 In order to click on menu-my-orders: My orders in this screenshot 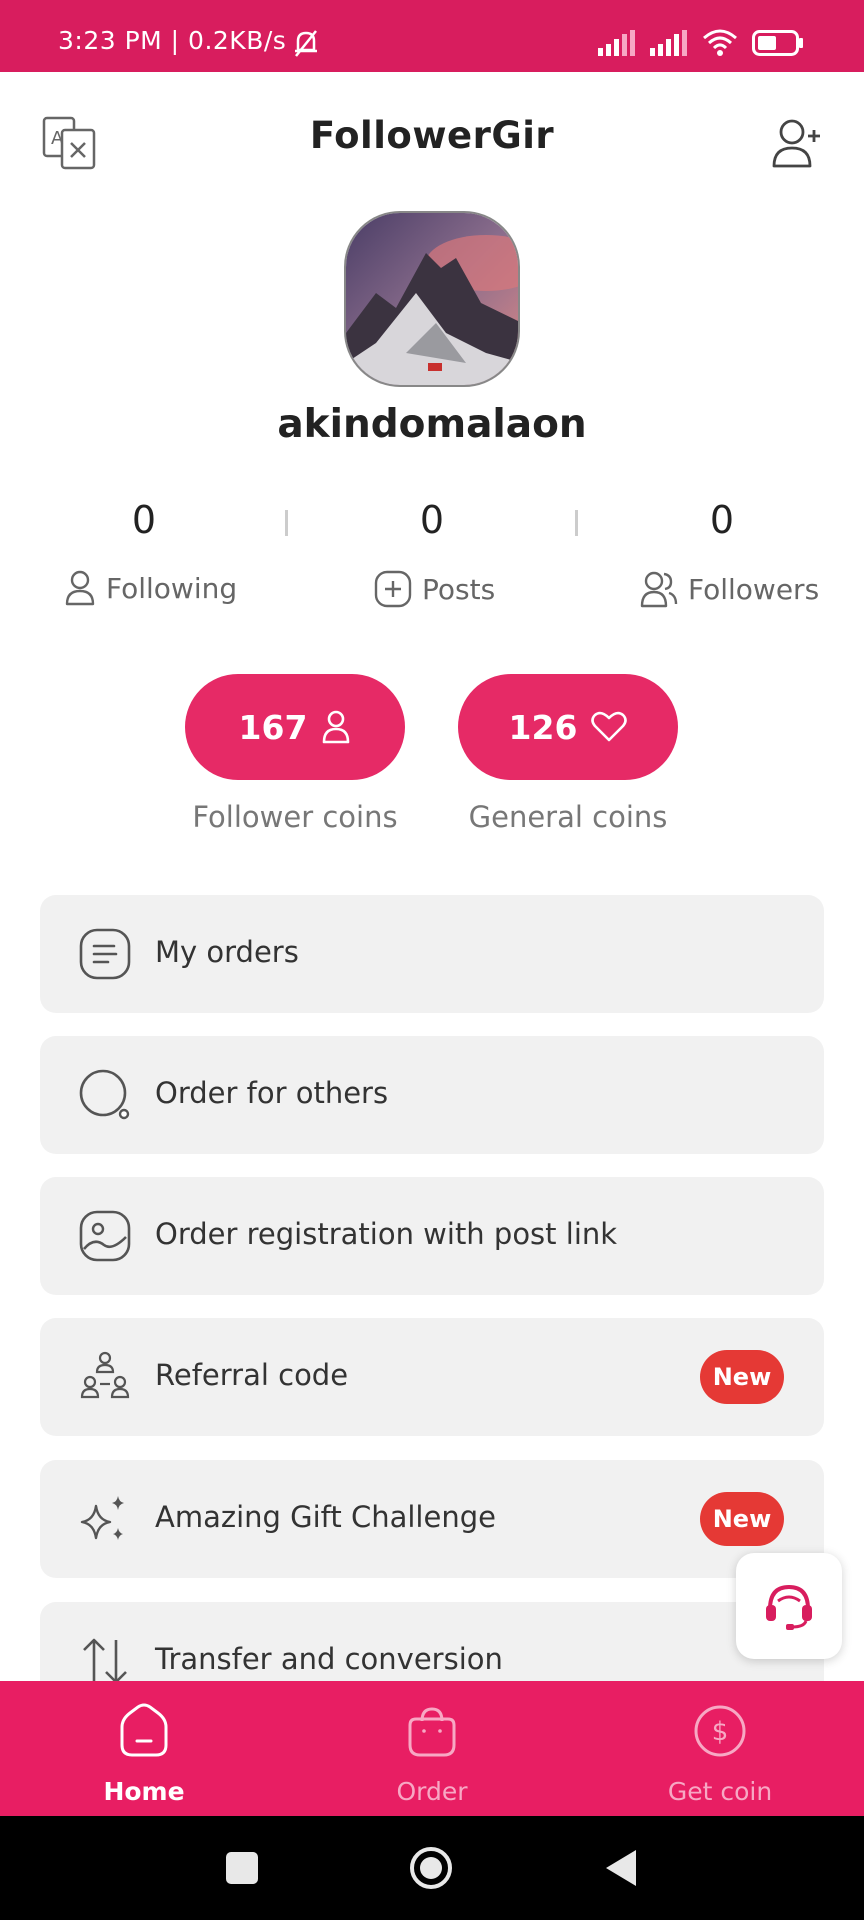, I will do `click(432, 954)`.